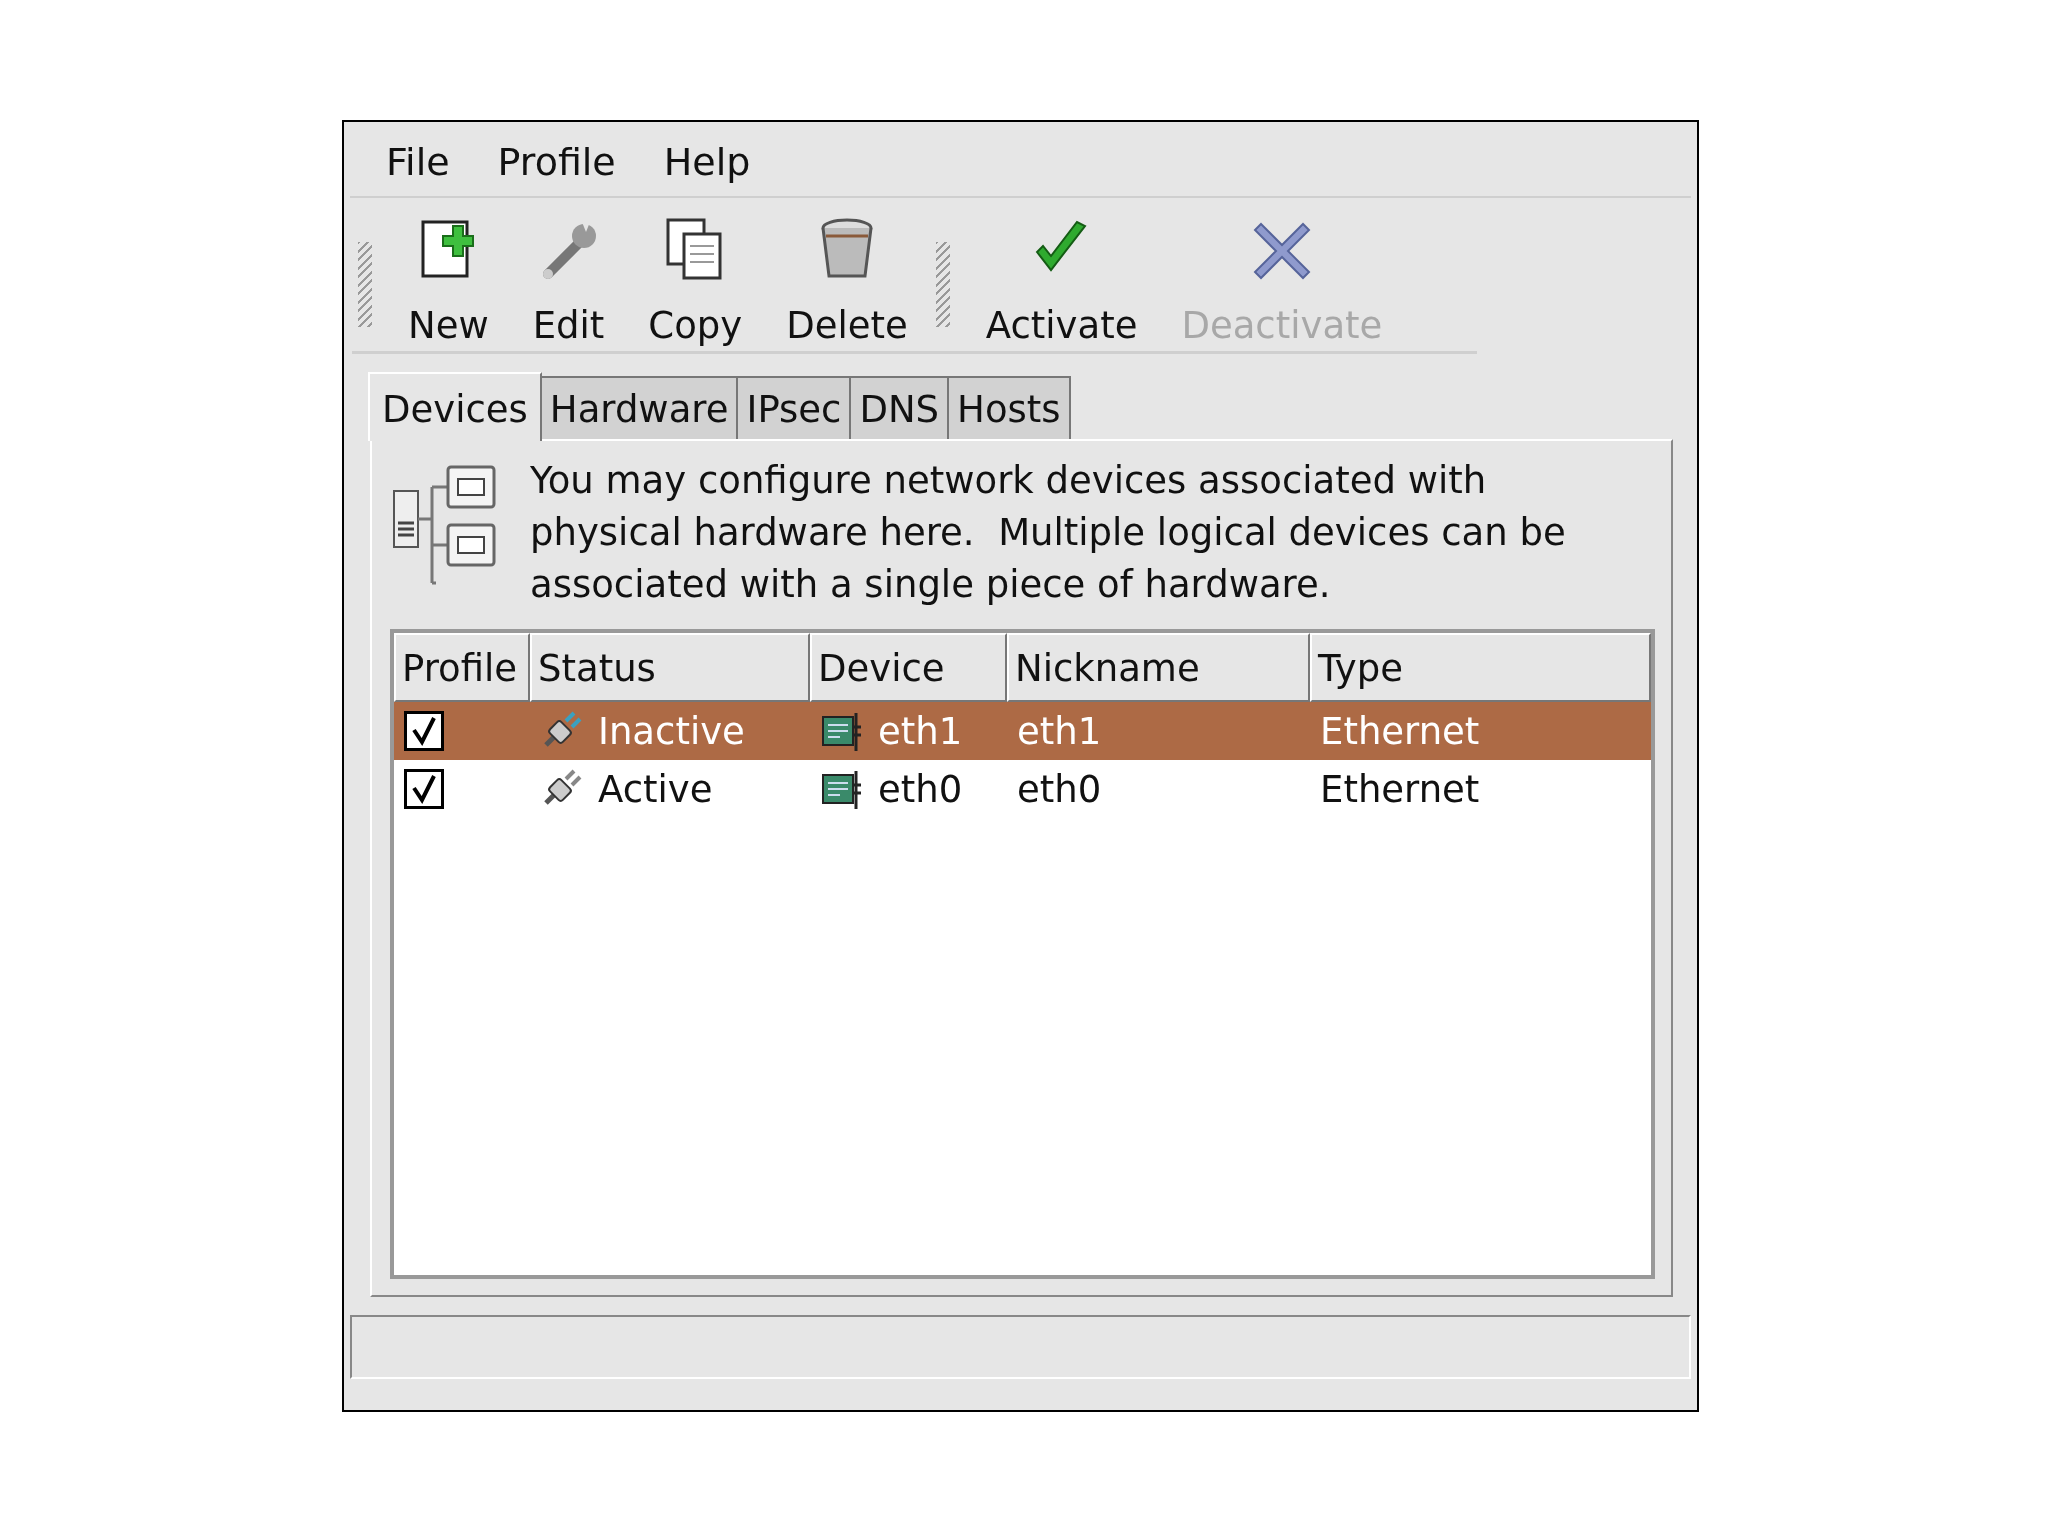 The image size is (2048, 1536). What do you see at coordinates (1480, 667) in the screenshot?
I see `column-header: Type` at bounding box center [1480, 667].